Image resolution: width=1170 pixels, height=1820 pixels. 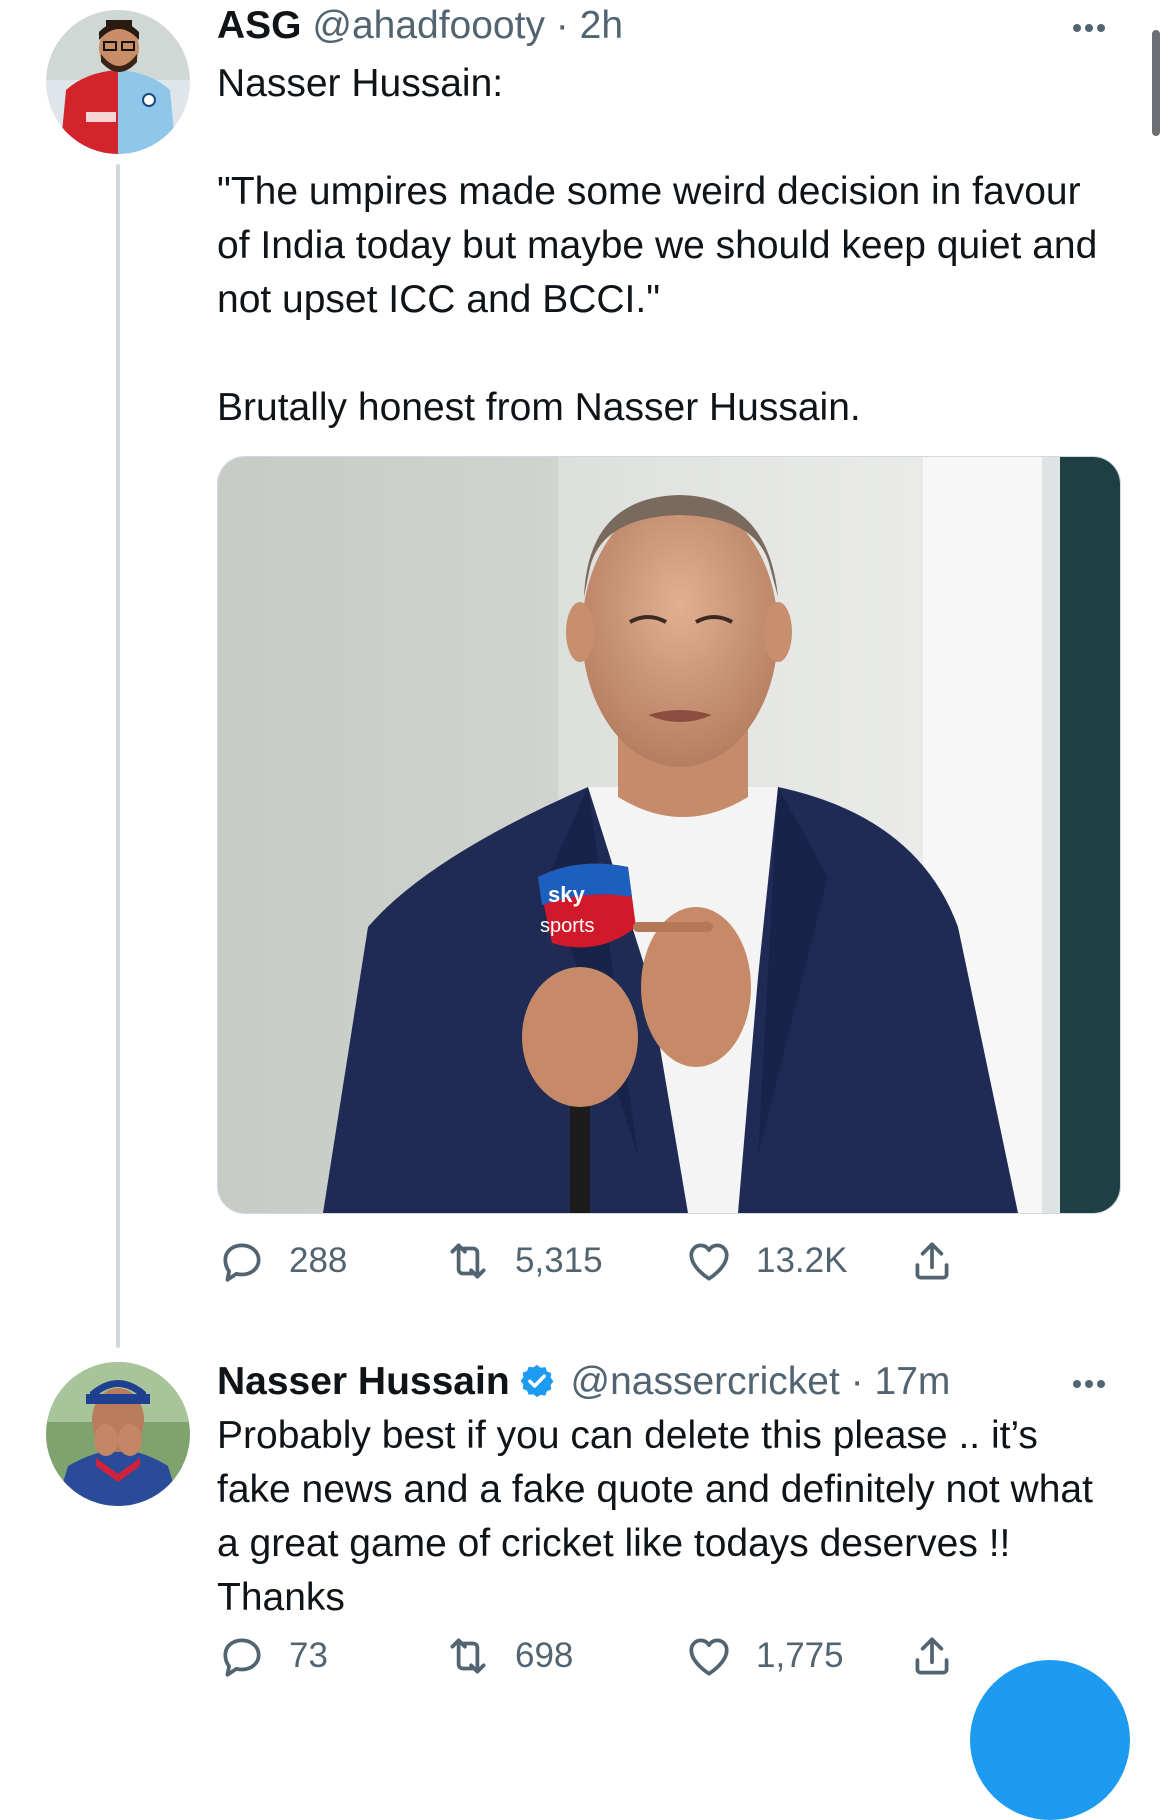 I want to click on tweet-actions-bar: 73 698 1,775, so click(x=667, y=1656).